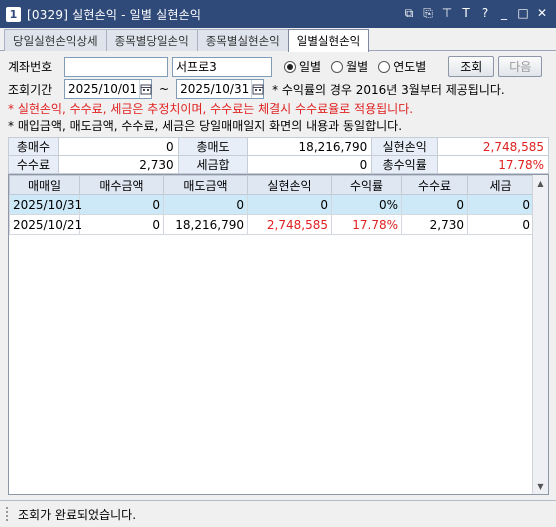 This screenshot has width=556, height=527. I want to click on period-label: 조회기간, so click(30, 89).